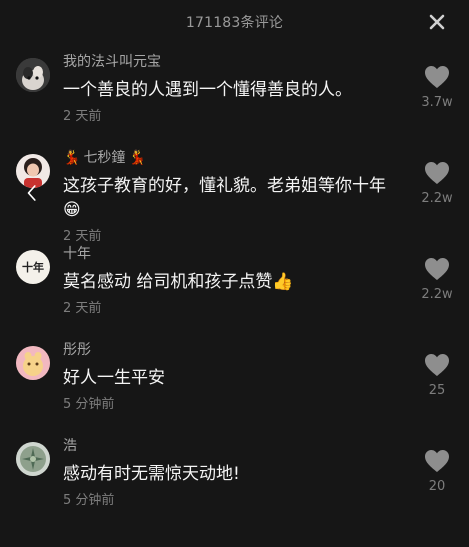 This screenshot has width=469, height=547. I want to click on comment-content: 十年 莫名感动 给司机和孩子点赞👍 2 天前, so click(233, 281).